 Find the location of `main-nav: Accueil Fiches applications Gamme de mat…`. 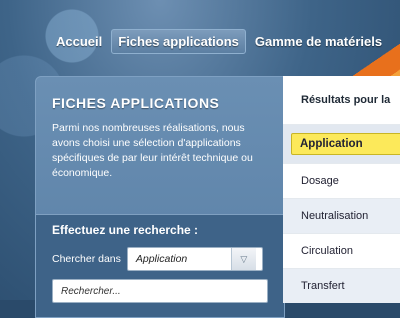

main-nav: Accueil Fiches applications Gamme de mat… is located at coordinates (225, 41).